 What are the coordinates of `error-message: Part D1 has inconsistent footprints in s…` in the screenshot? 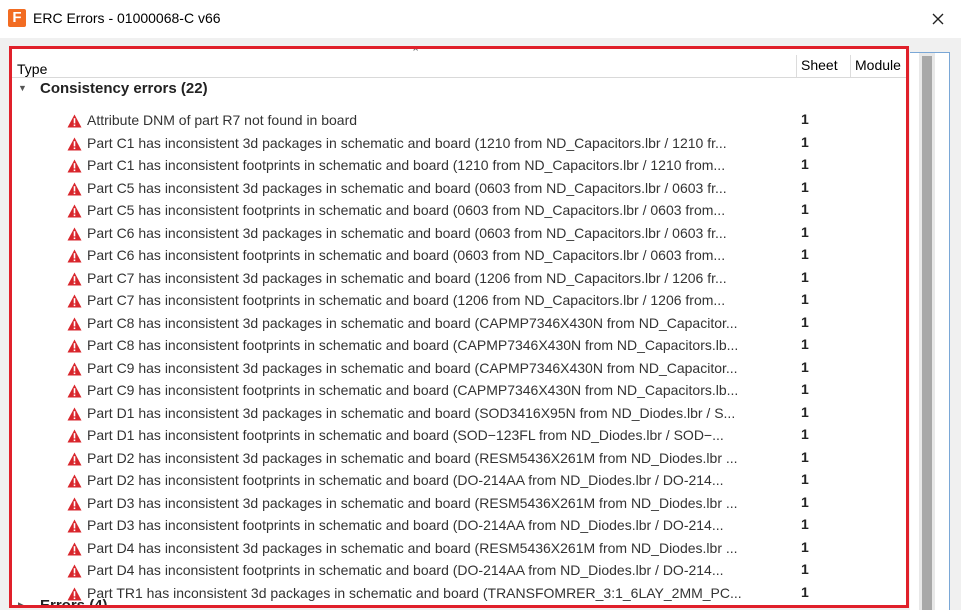 It's located at (405, 435).